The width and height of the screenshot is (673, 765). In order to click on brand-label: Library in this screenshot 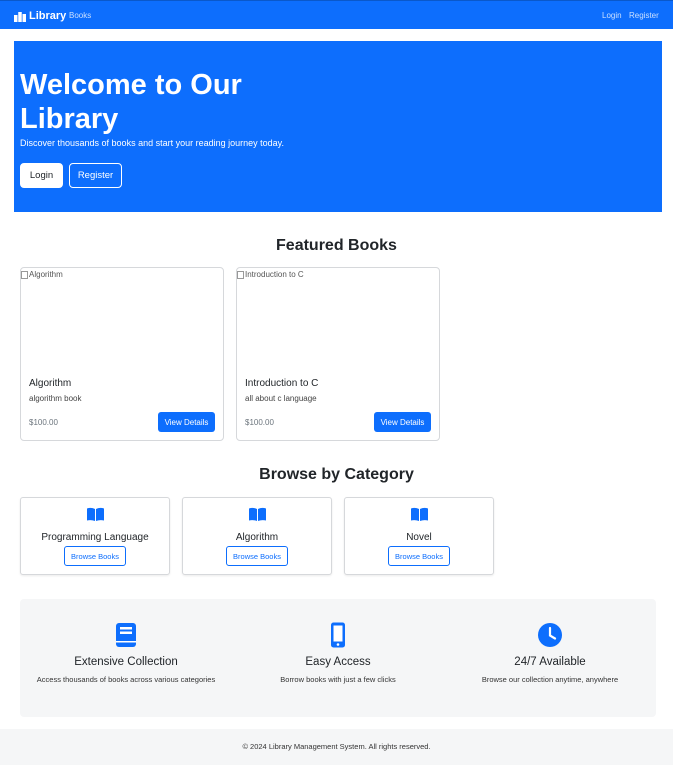, I will do `click(48, 16)`.